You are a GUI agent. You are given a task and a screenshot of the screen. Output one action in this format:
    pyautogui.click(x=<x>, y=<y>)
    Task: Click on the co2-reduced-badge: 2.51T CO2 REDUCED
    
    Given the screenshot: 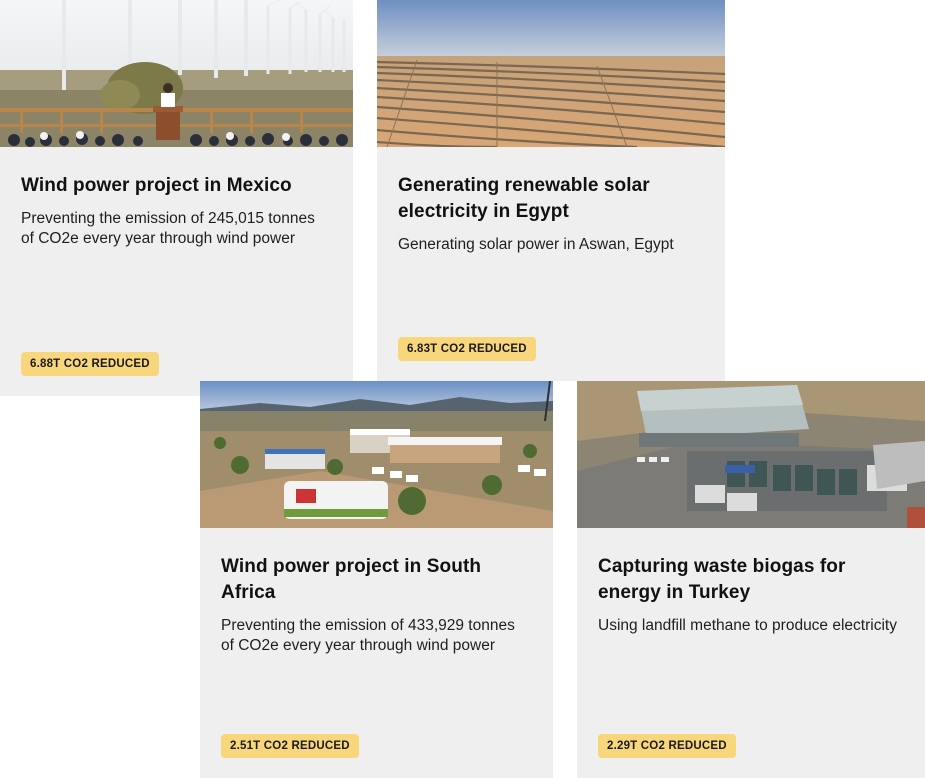 What is the action you would take?
    pyautogui.click(x=290, y=746)
    